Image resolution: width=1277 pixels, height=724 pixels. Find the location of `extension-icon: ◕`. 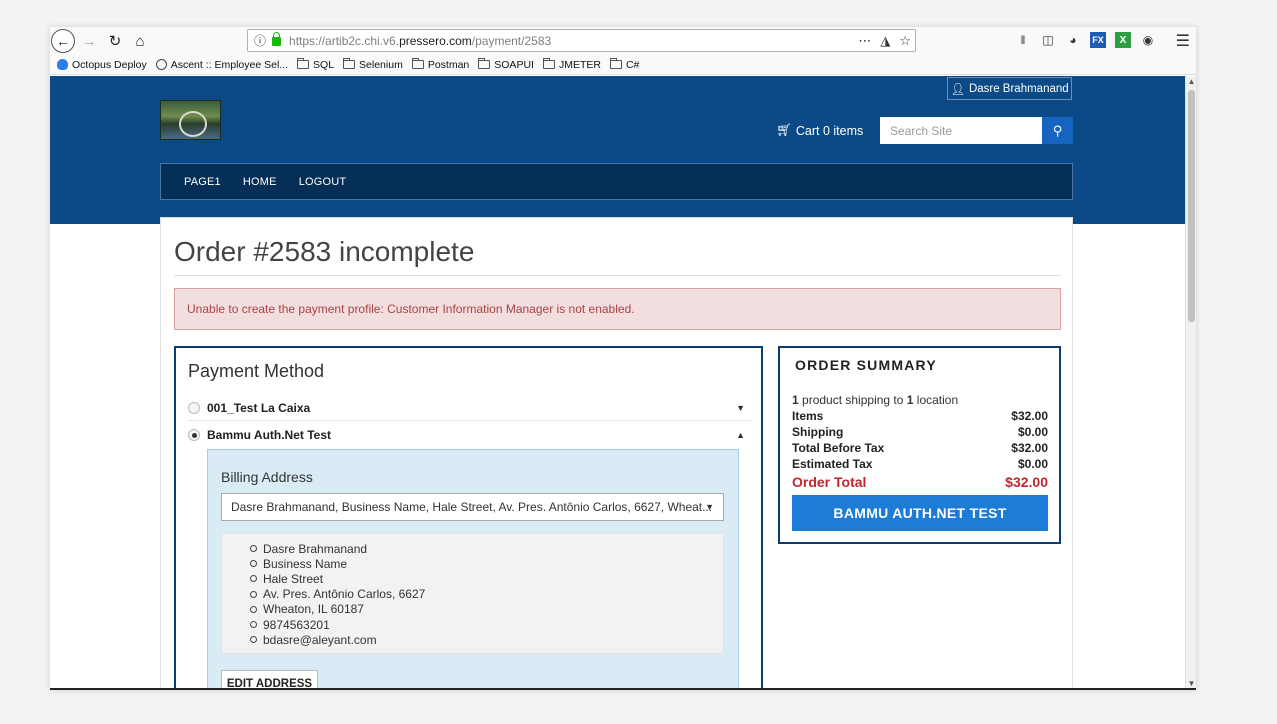

extension-icon: ◕ is located at coordinates (1073, 40).